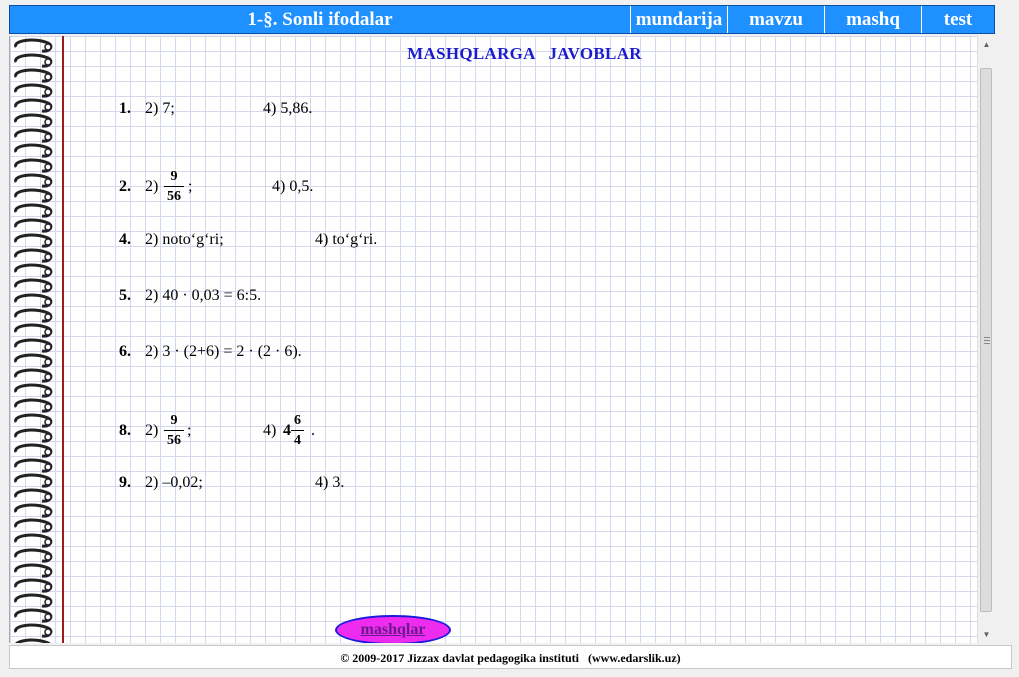 Image resolution: width=1019 pixels, height=677 pixels. I want to click on answer-4-part-2: 2) noto‘g‘ri;, so click(184, 239).